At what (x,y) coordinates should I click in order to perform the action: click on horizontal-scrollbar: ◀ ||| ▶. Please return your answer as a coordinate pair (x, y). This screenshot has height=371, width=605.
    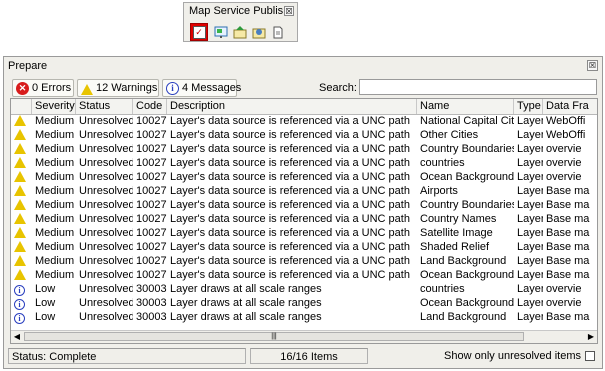
    Looking at the image, I should click on (304, 336).